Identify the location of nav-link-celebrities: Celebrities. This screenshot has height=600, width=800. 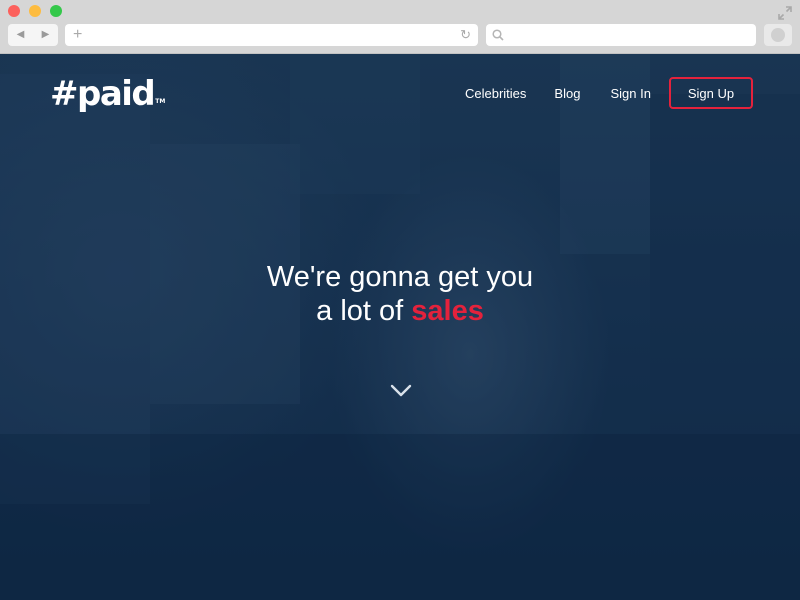
(495, 93).